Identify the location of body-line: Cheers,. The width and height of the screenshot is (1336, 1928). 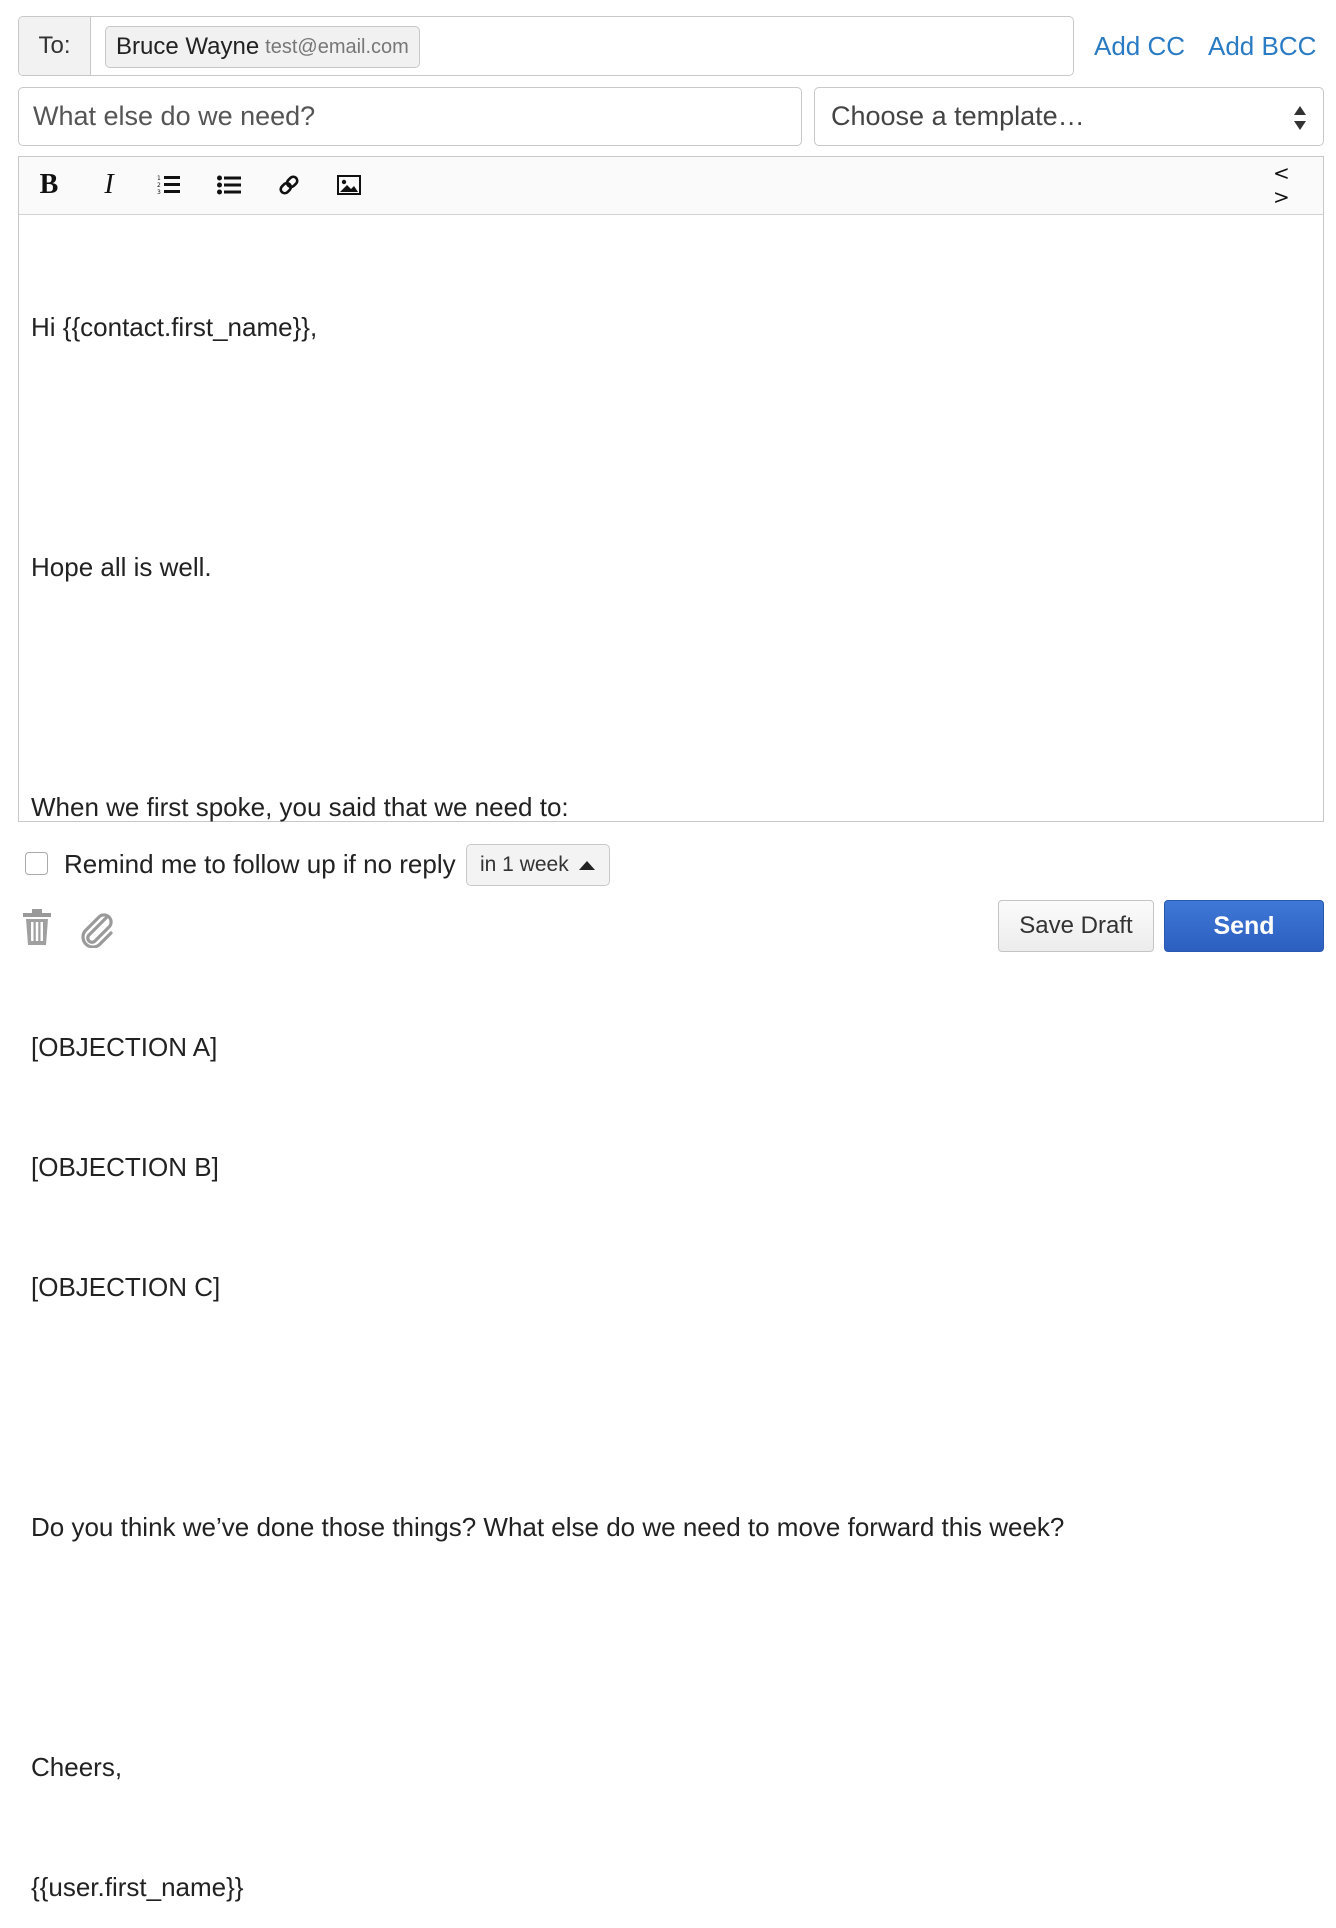
(77, 1767).